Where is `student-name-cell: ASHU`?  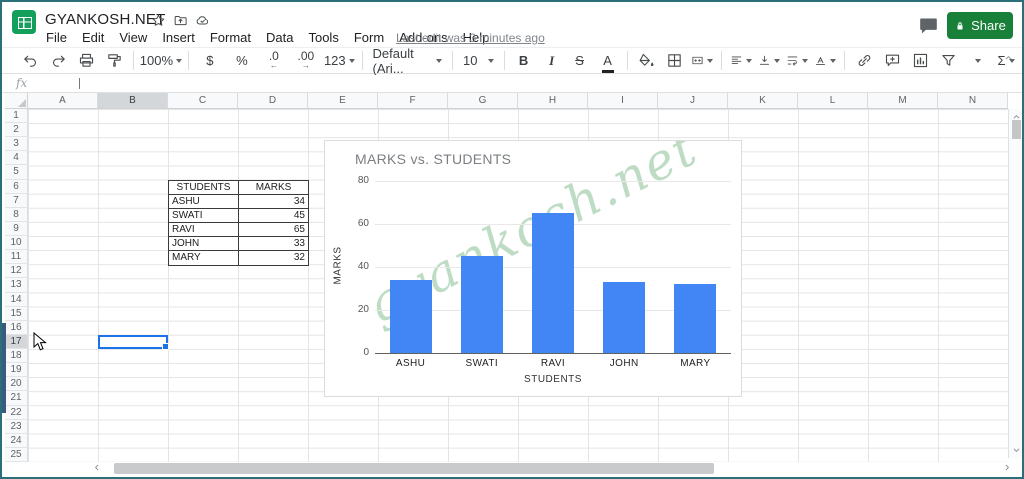
student-name-cell: ASHU is located at coordinates (204, 201).